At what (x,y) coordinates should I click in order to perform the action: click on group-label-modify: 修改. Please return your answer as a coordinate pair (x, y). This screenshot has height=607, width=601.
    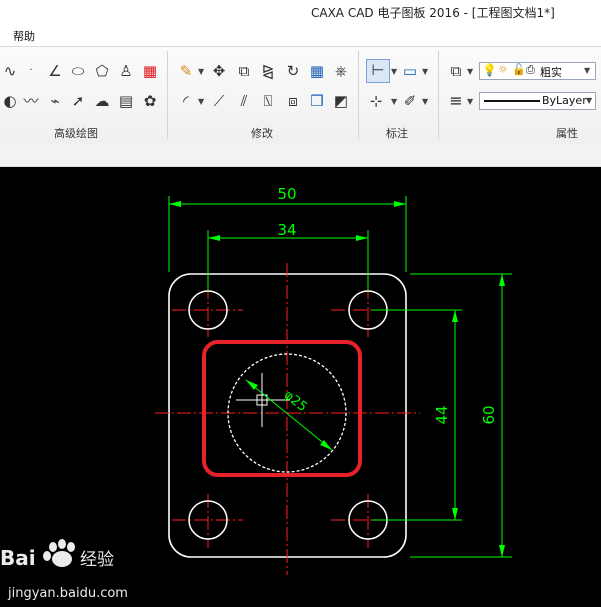
    Looking at the image, I should click on (262, 133).